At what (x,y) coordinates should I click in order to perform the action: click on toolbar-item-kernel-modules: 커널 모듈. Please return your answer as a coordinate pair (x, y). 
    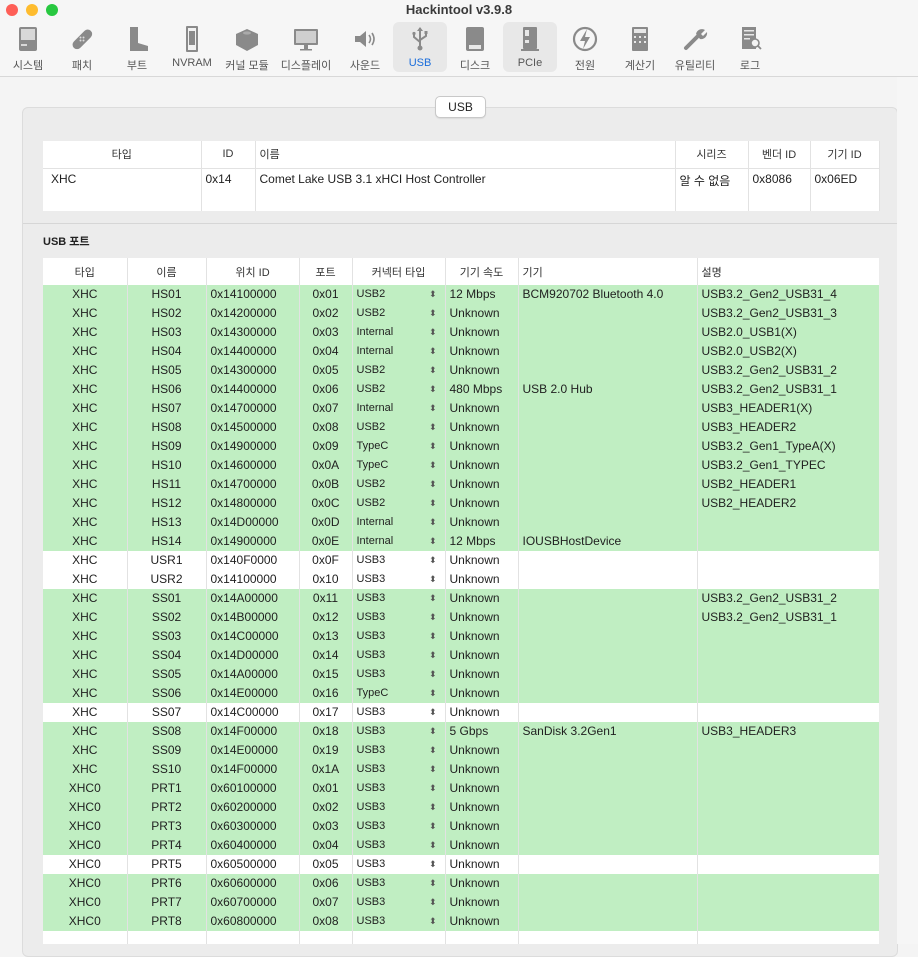
    Looking at the image, I should click on (247, 47).